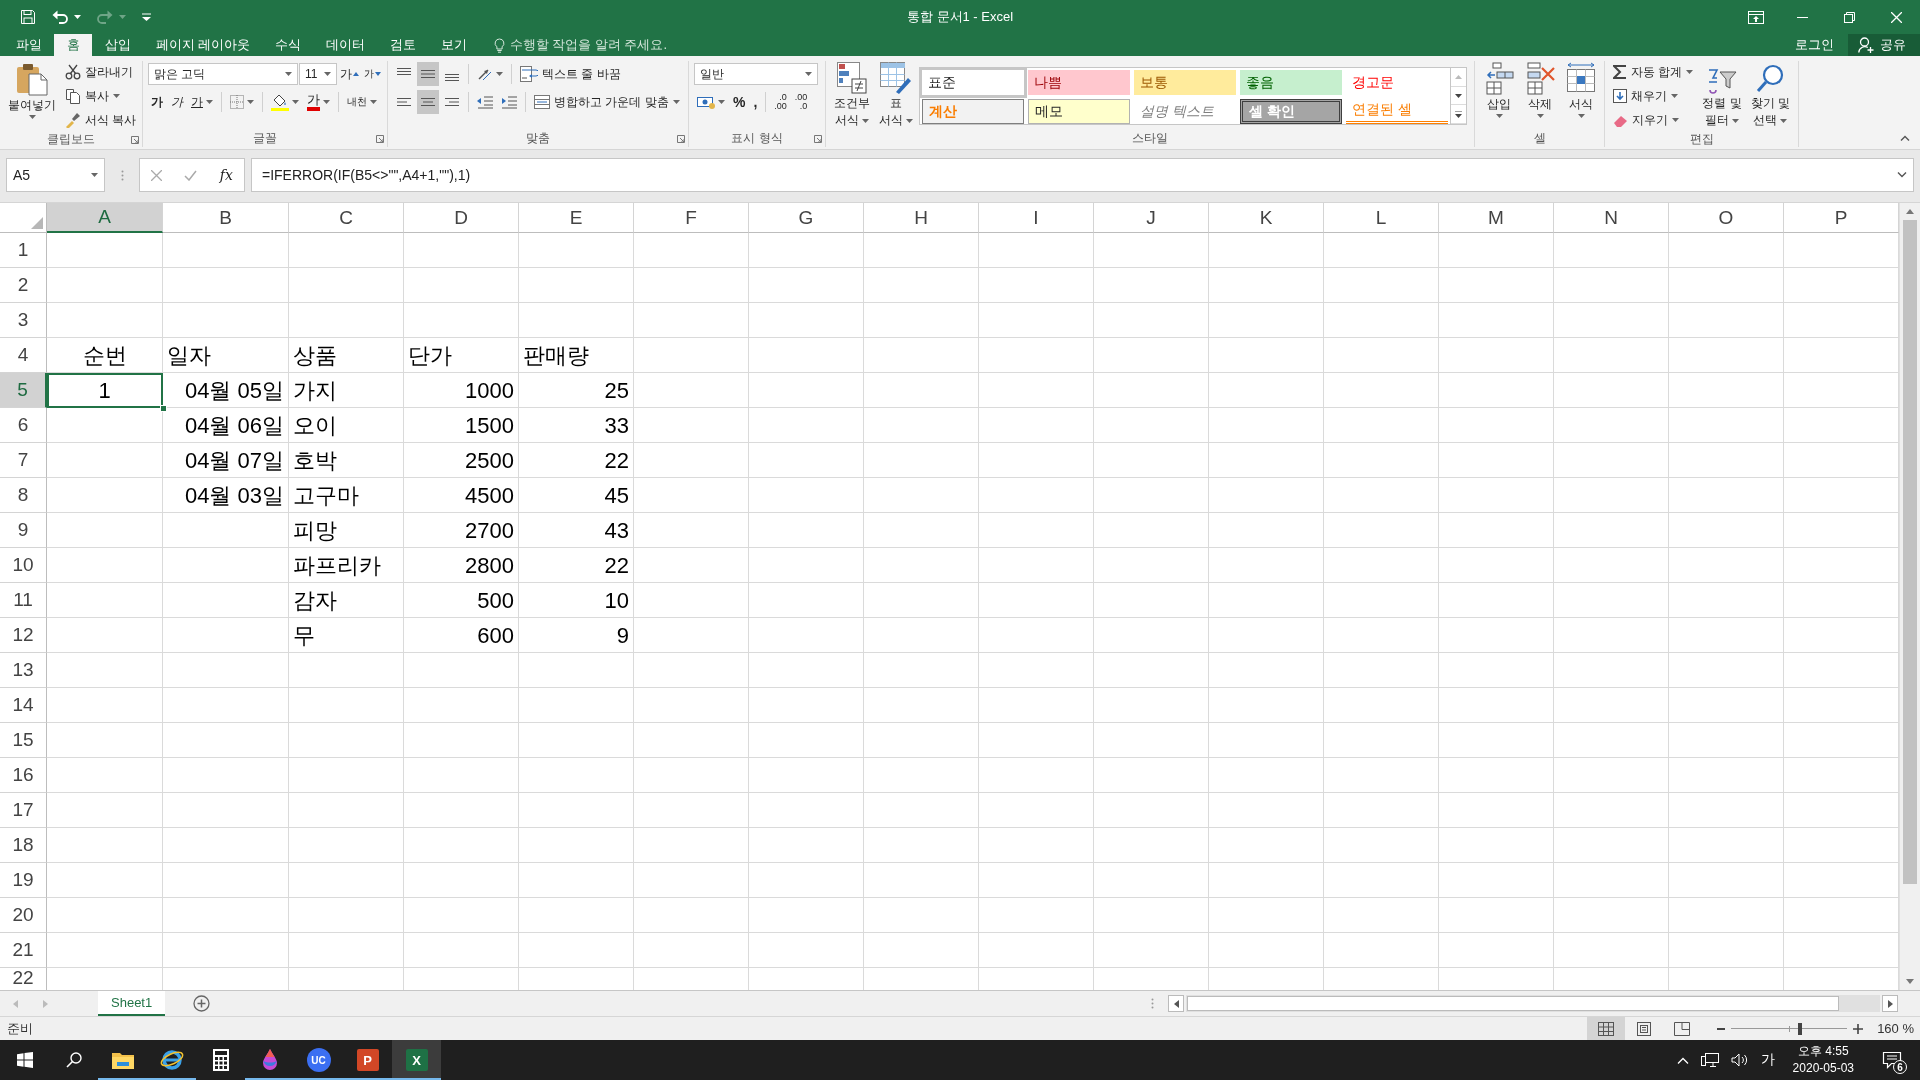 The height and width of the screenshot is (1080, 1920). Describe the element at coordinates (23, 600) in the screenshot. I see `row-header: 11` at that location.